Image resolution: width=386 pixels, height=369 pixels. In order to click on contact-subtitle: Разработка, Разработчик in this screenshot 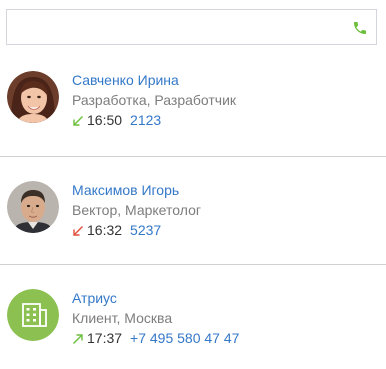, I will do `click(154, 100)`.